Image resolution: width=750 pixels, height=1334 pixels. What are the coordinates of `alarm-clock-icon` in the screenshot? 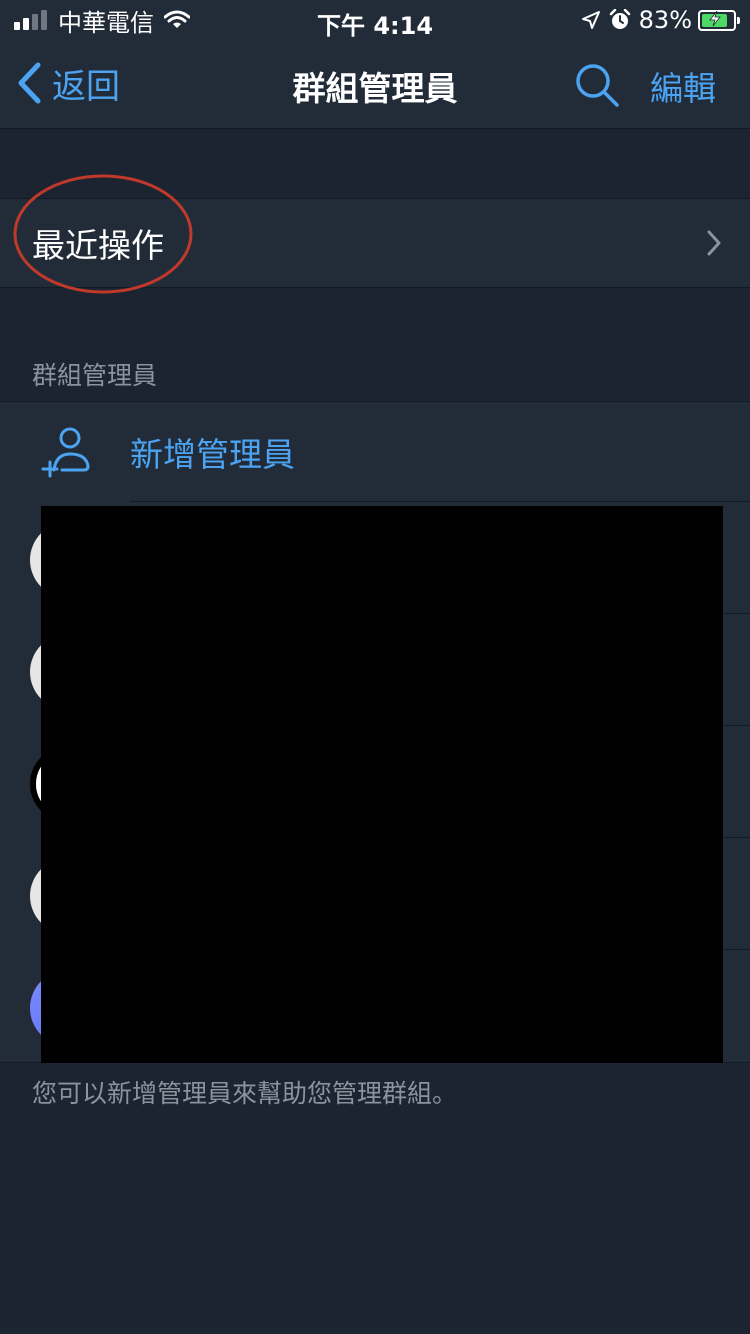 It's located at (619, 19).